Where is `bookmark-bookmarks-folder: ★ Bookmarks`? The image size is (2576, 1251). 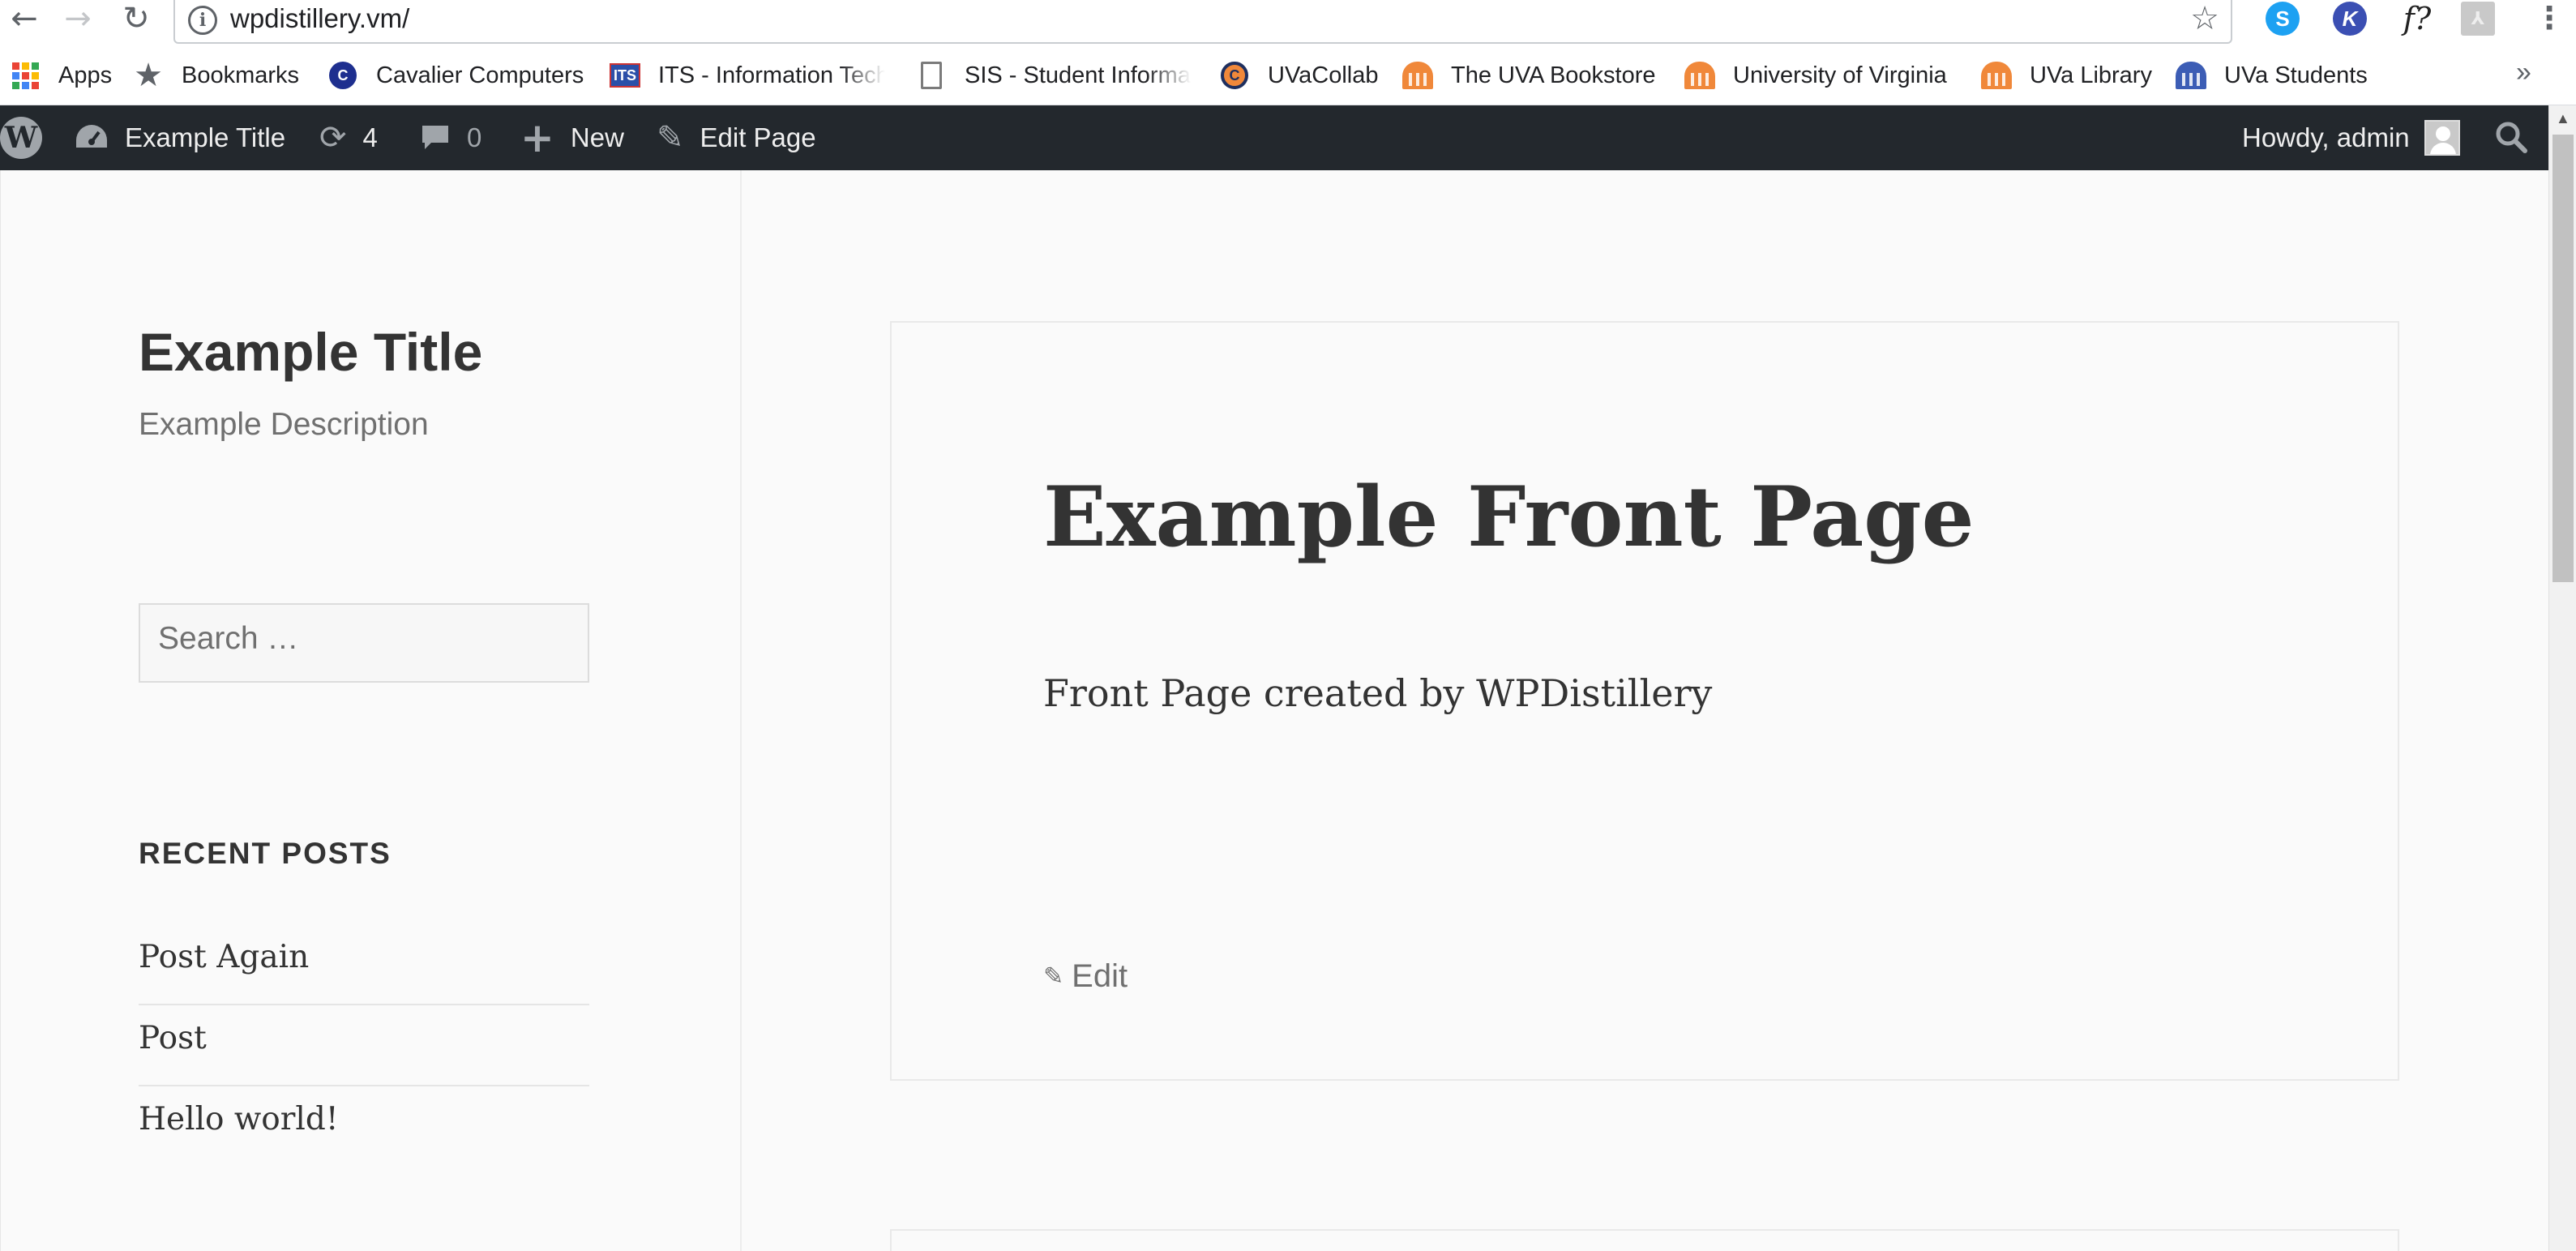
bookmark-bookmarks-folder: ★ Bookmarks is located at coordinates (216, 75).